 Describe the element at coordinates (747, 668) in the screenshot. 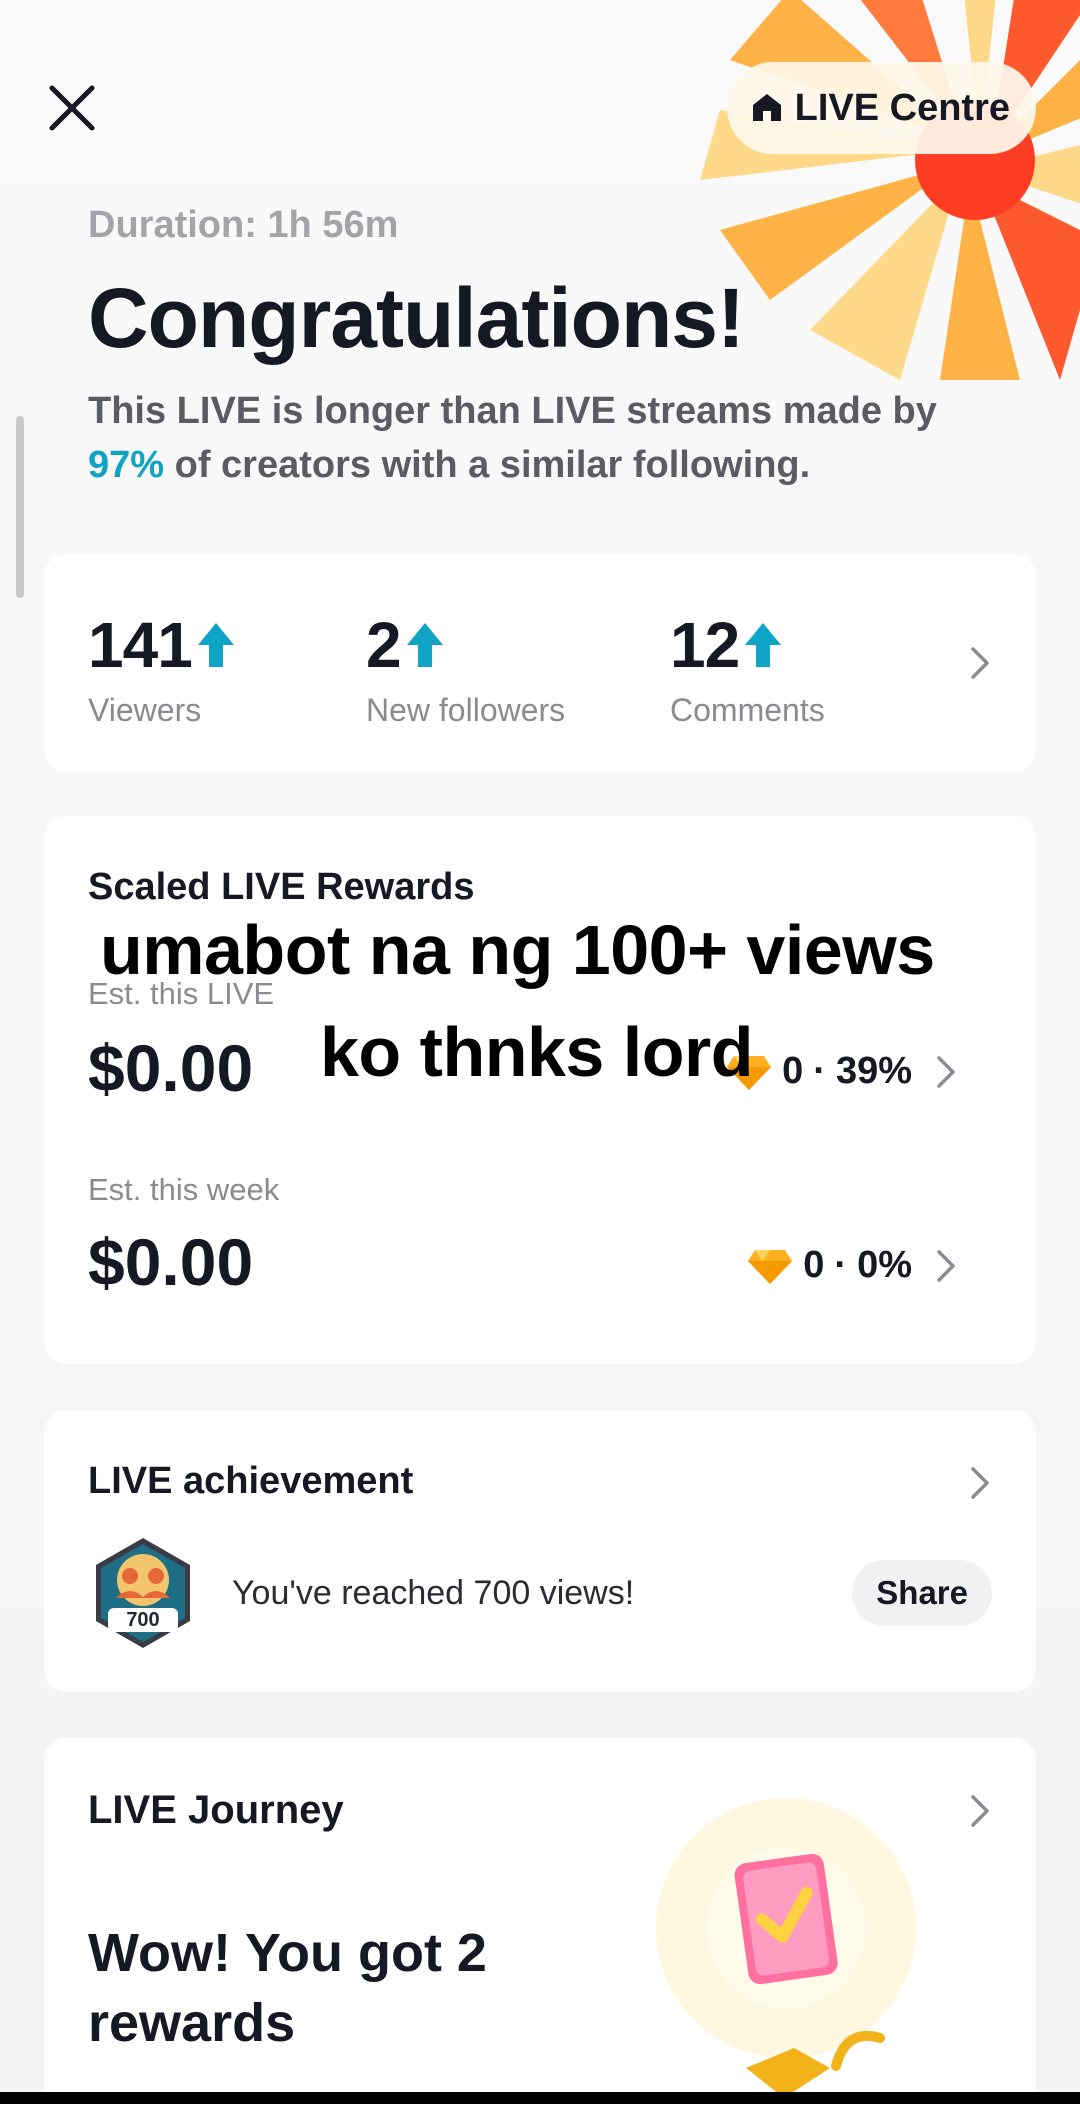

I see `stat-comments: 12 Comments` at that location.